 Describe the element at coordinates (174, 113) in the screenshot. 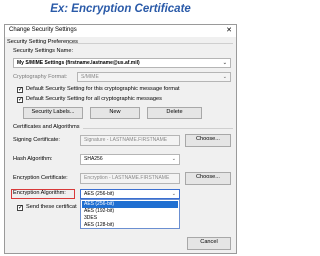

I see `delete-button: Delete` at that location.